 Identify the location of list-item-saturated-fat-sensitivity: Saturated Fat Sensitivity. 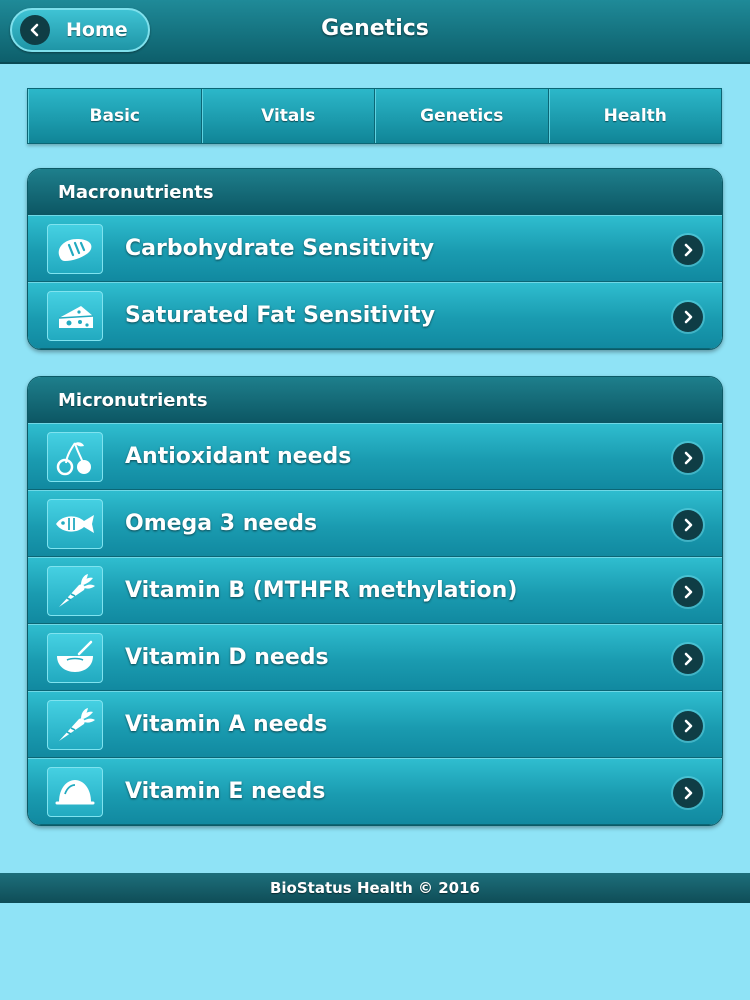
(375, 315).